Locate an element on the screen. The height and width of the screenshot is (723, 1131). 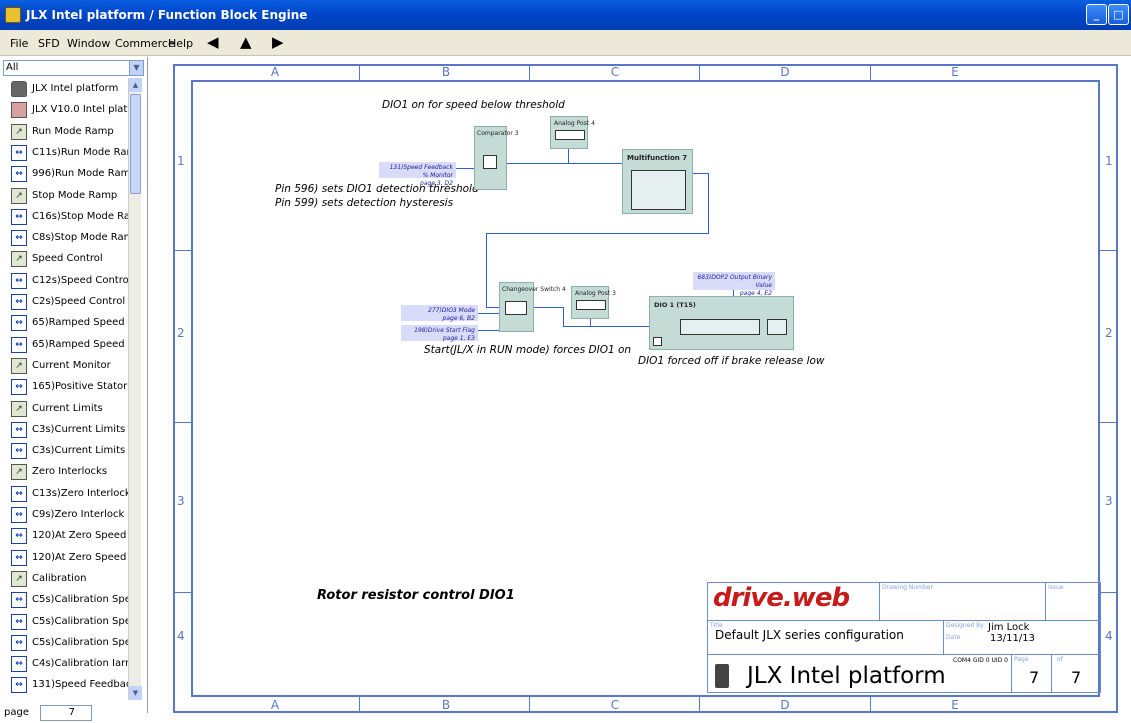
note-brake-release: DIO1 forced off if brake release low is located at coordinates (731, 361).